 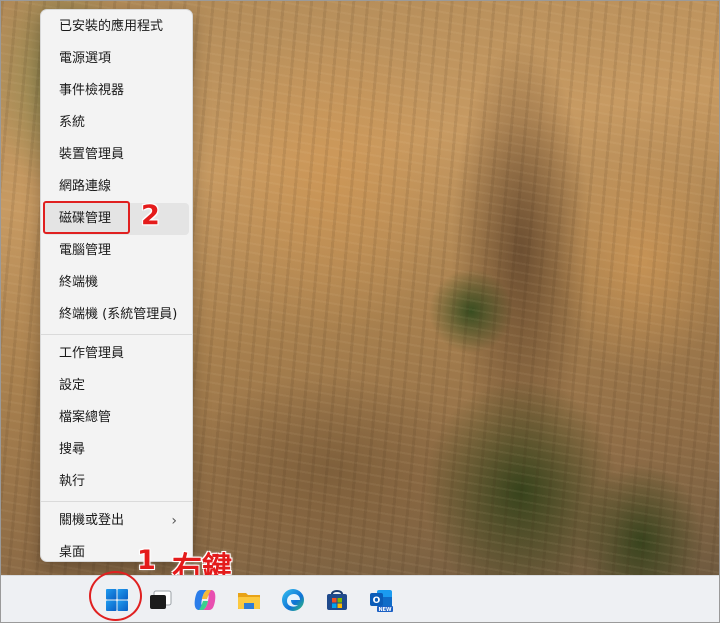 I want to click on menu-item-run: 執行, so click(x=116, y=482).